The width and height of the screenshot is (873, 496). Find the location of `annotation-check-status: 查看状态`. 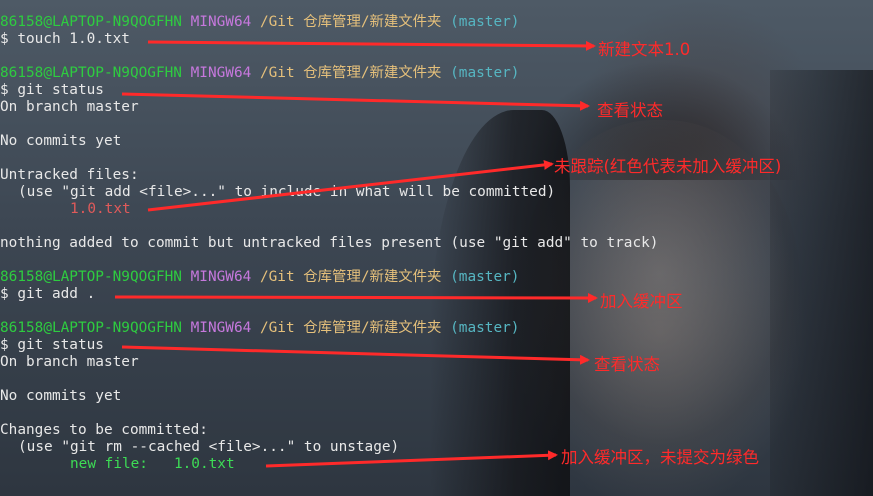

annotation-check-status: 查看状态 is located at coordinates (630, 110).